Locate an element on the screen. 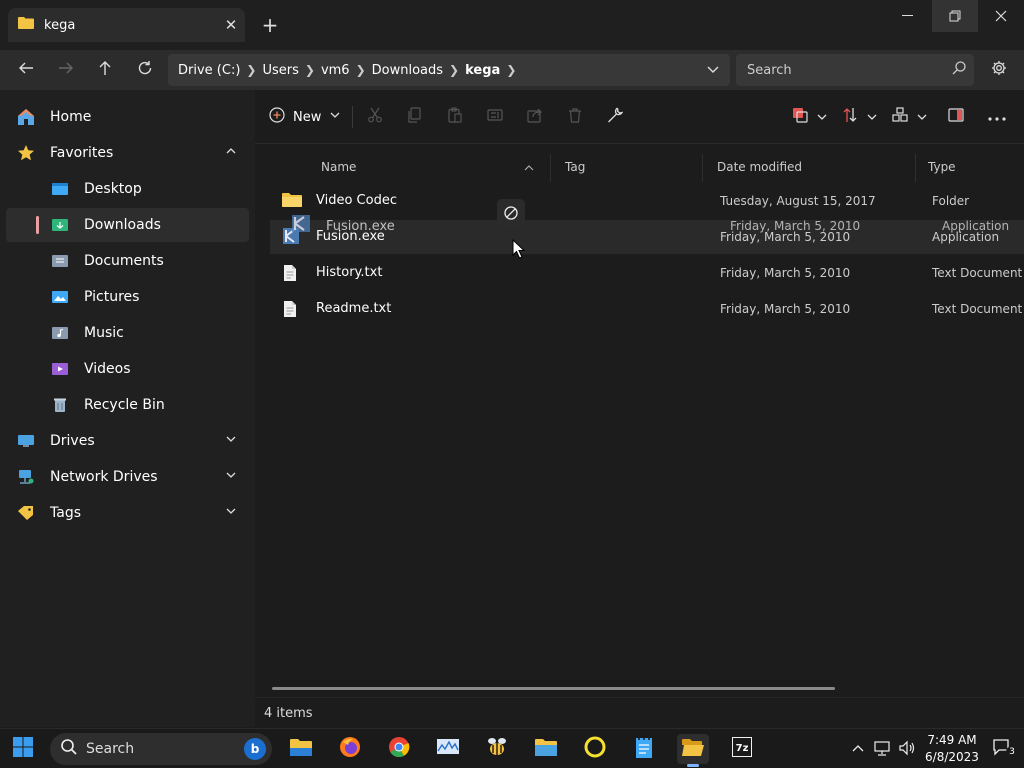 This screenshot has width=1024, height=768. sidebar-item-tags: Tags is located at coordinates (127, 513).